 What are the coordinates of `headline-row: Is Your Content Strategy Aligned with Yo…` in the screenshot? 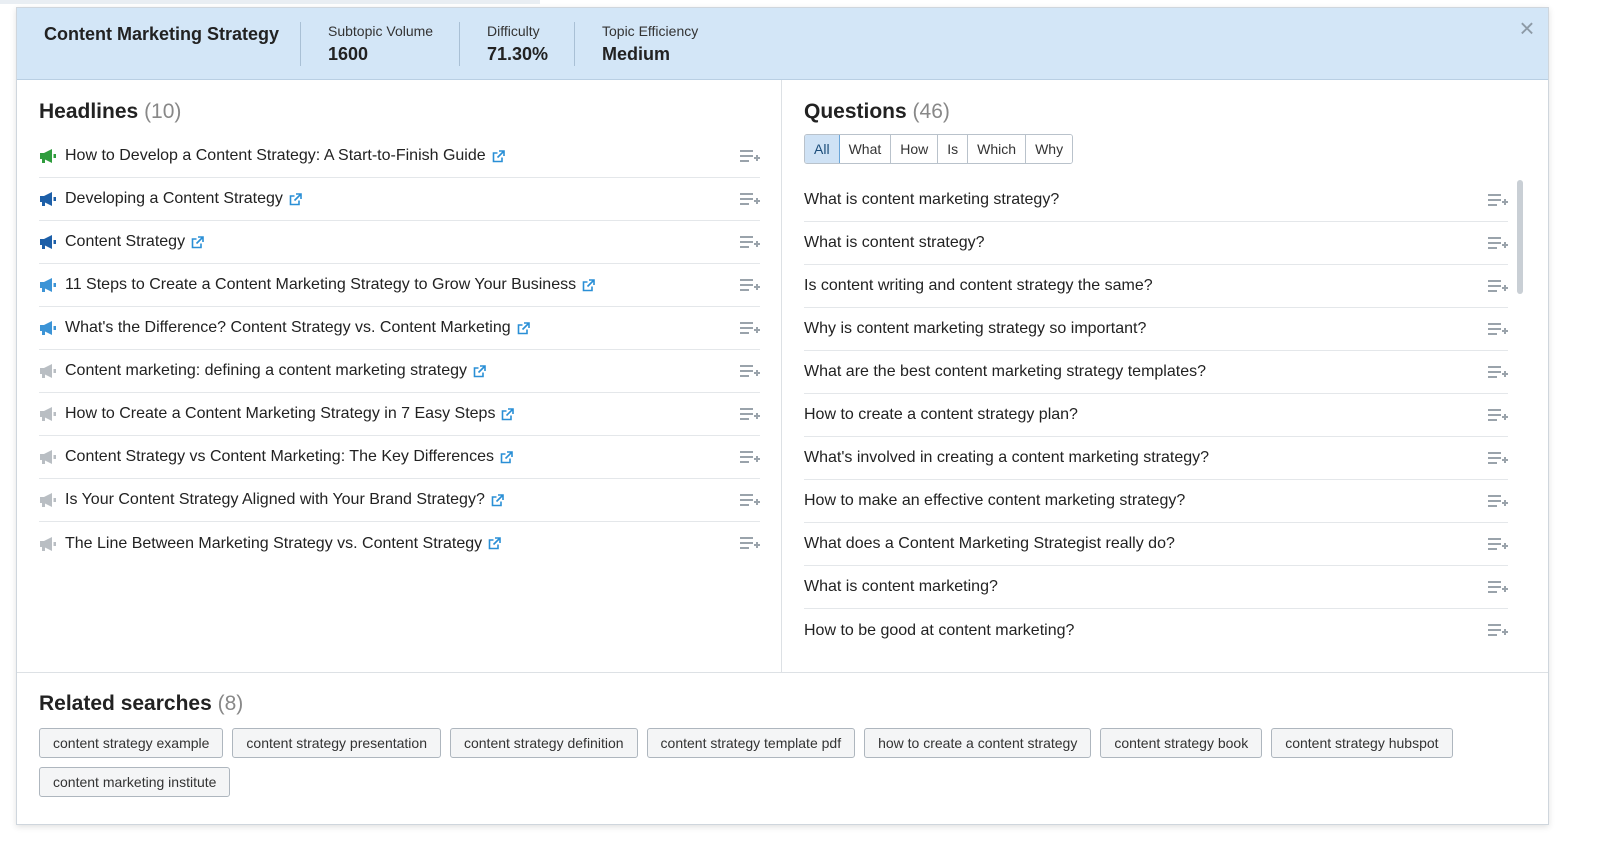 It's located at (399, 500).